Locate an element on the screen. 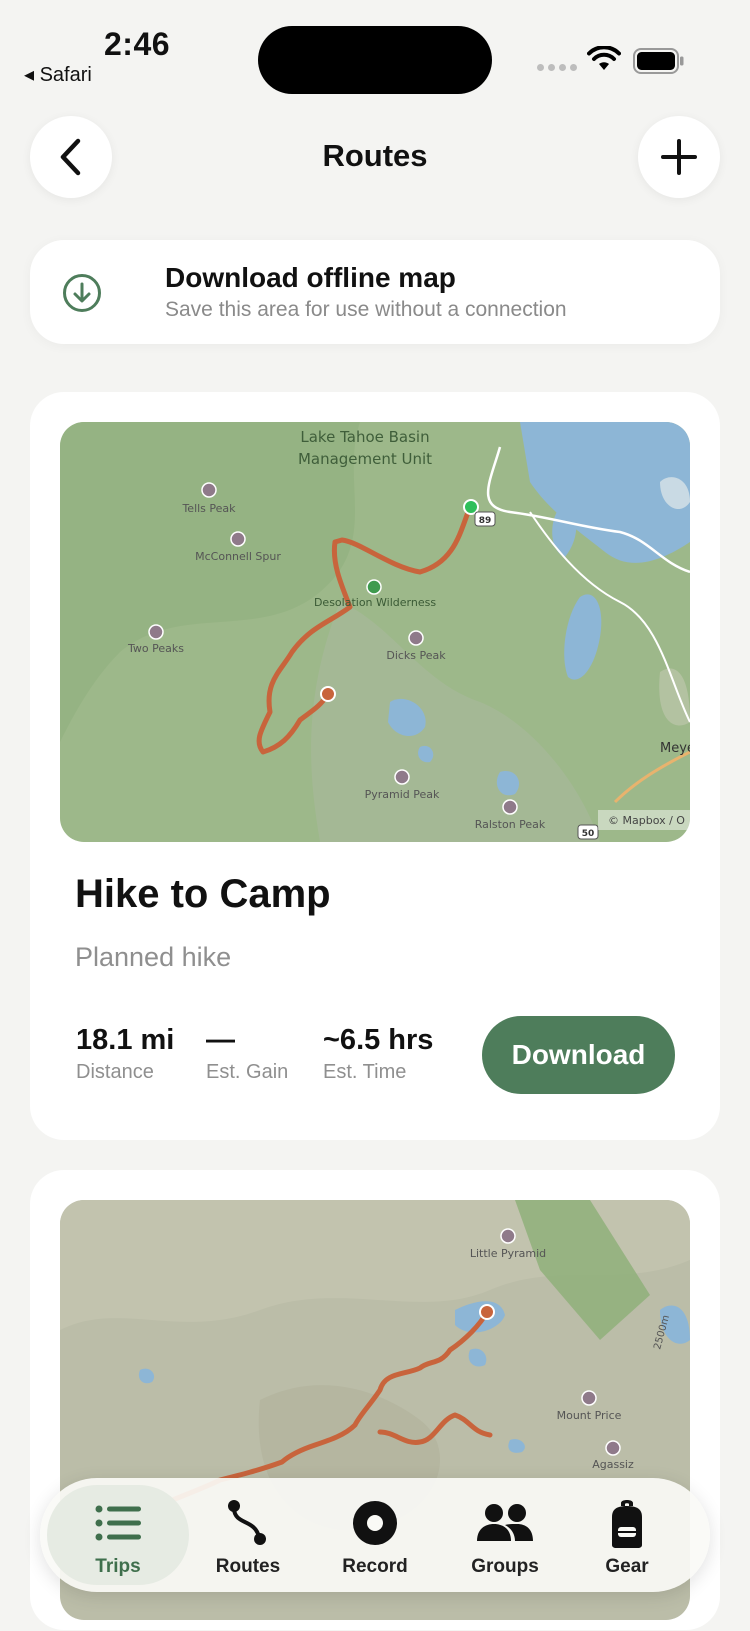 The height and width of the screenshot is (1631, 750). map-label-mcconnell-spur: McConnell Spur is located at coordinates (238, 556).